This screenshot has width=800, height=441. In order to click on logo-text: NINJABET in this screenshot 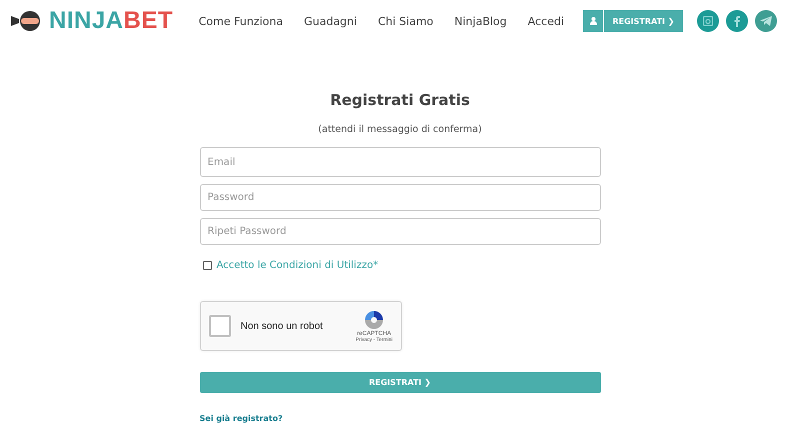, I will do `click(111, 21)`.